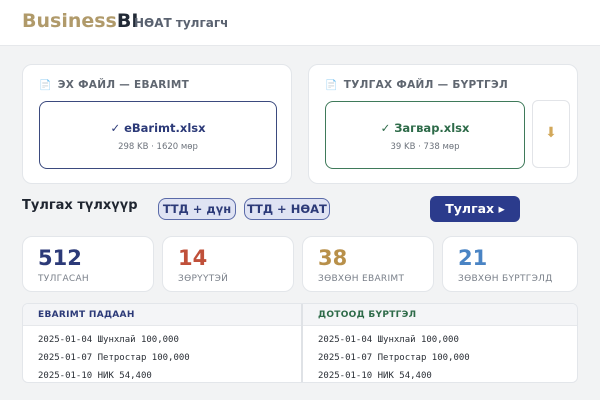 The width and height of the screenshot is (600, 400). Describe the element at coordinates (425, 147) in the screenshot. I see `compare-file-meta: 39 KB · 738 мөр` at that location.